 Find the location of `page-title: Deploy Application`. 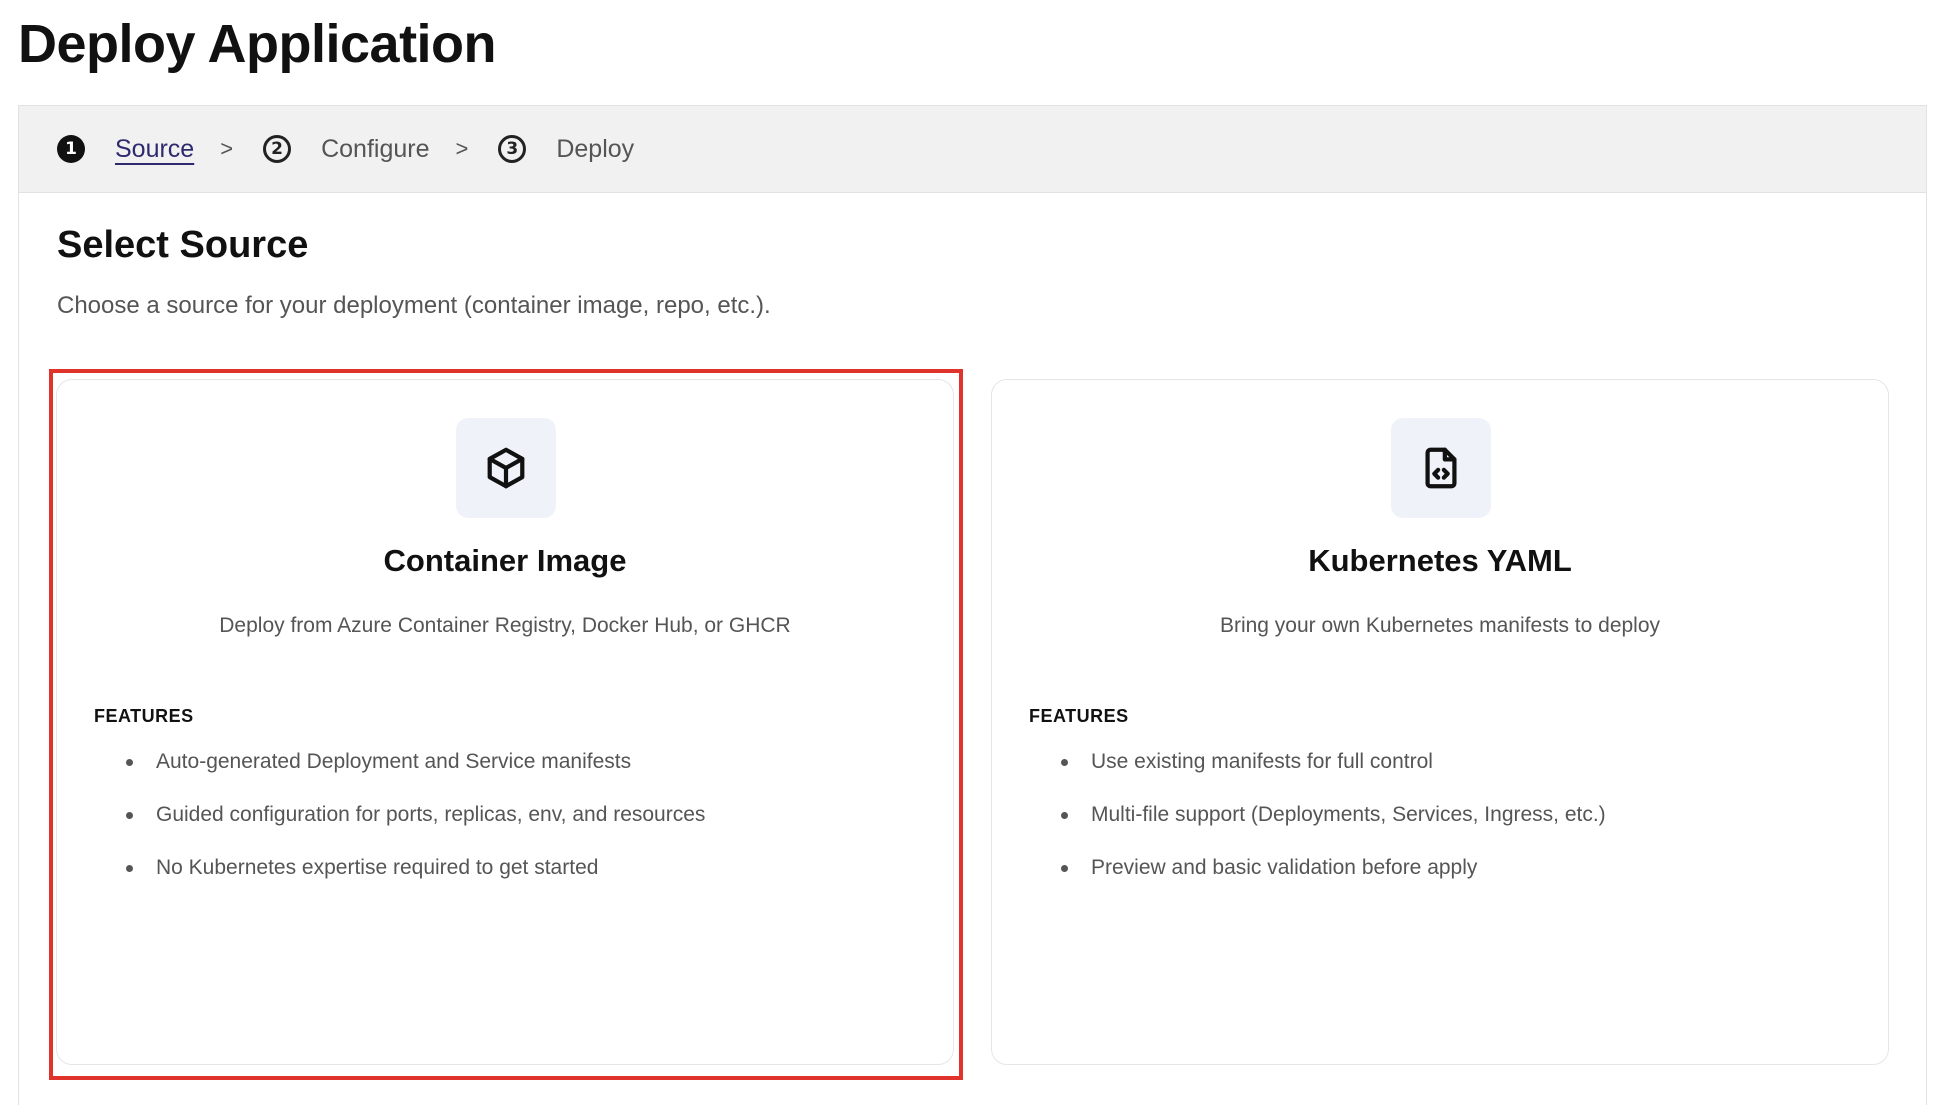

page-title: Deploy Application is located at coordinates (257, 44).